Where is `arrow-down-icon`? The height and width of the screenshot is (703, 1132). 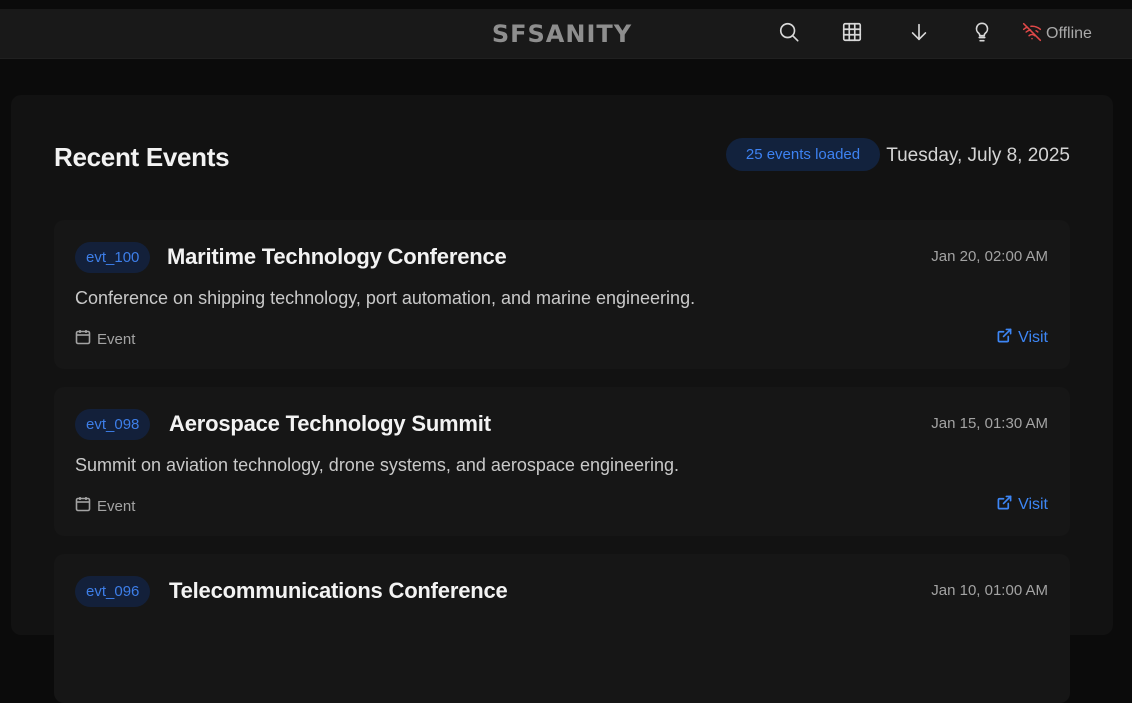 arrow-down-icon is located at coordinates (919, 34).